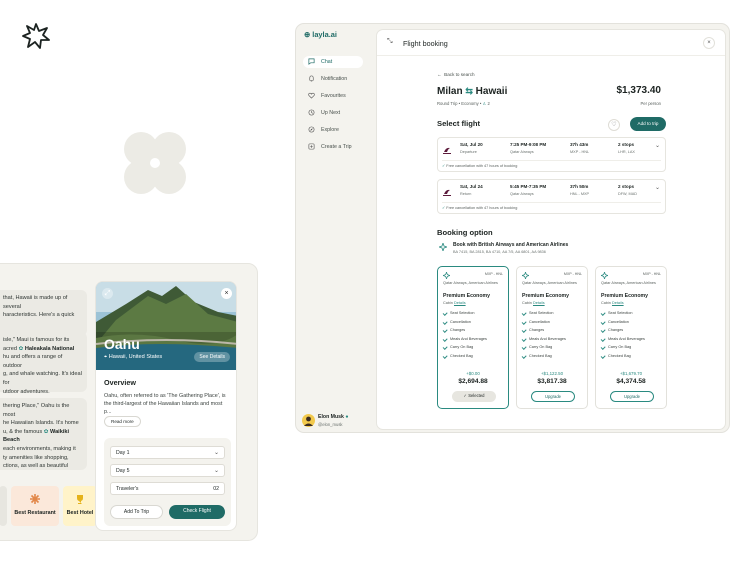 The width and height of the screenshot is (752, 564). Describe the element at coordinates (544, 341) in the screenshot. I see `fare-feature: Meals And Beverages` at that location.